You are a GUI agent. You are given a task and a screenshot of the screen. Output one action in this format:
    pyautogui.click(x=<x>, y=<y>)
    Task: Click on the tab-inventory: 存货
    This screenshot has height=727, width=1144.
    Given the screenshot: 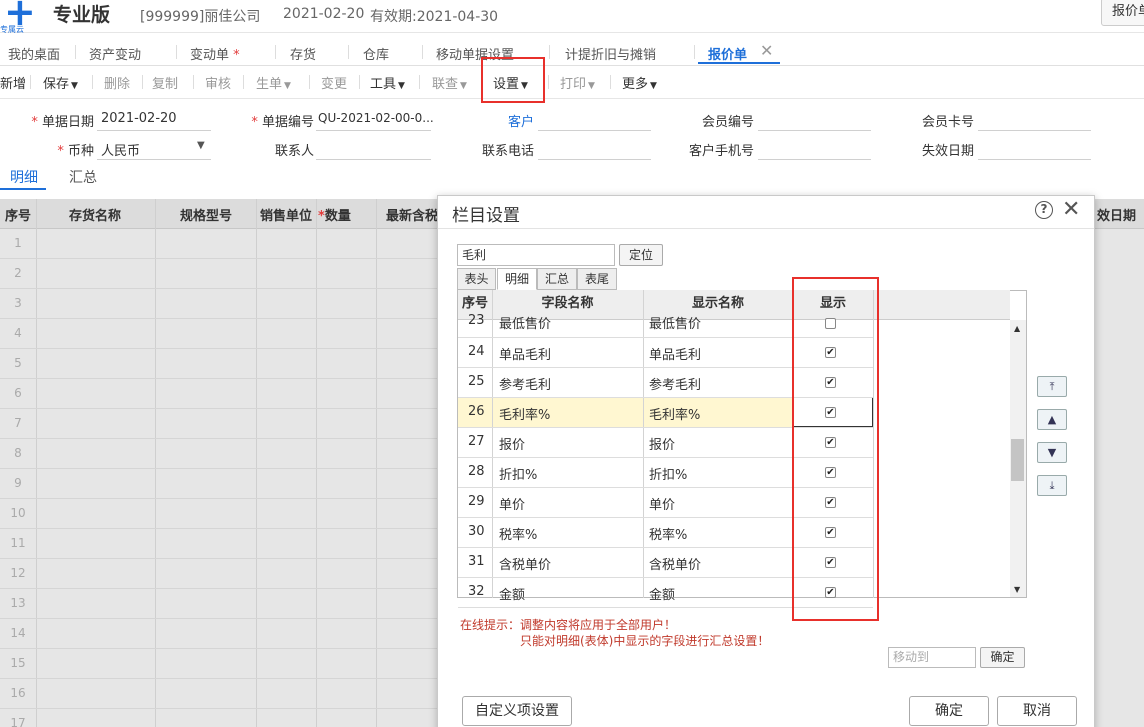 What is the action you would take?
    pyautogui.click(x=303, y=53)
    